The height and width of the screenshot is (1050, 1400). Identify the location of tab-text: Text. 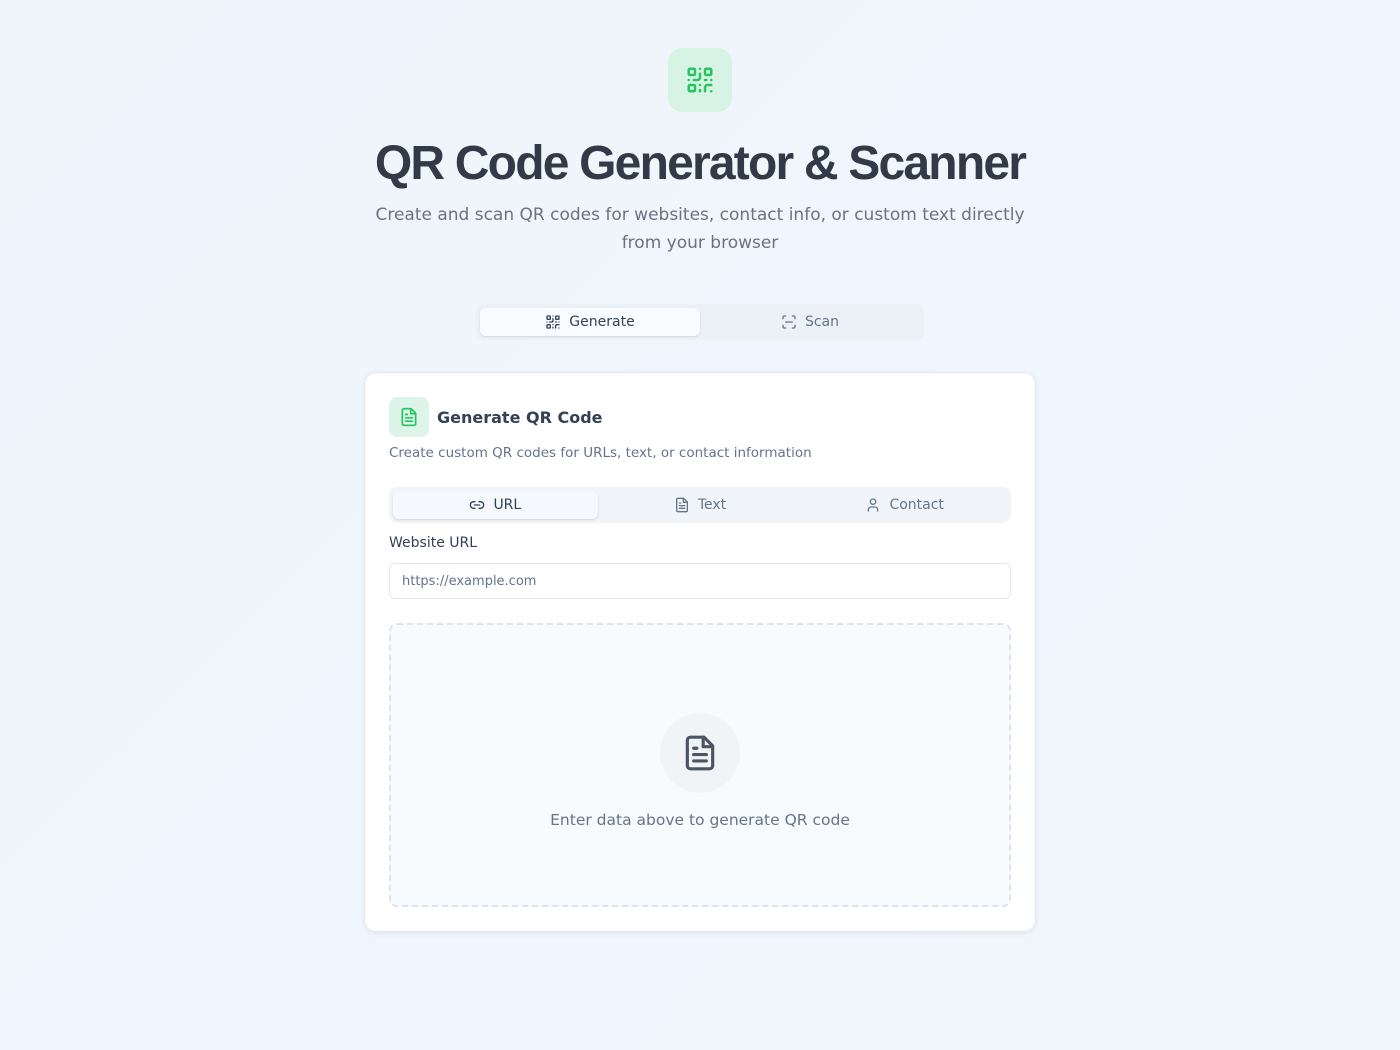
(700, 505).